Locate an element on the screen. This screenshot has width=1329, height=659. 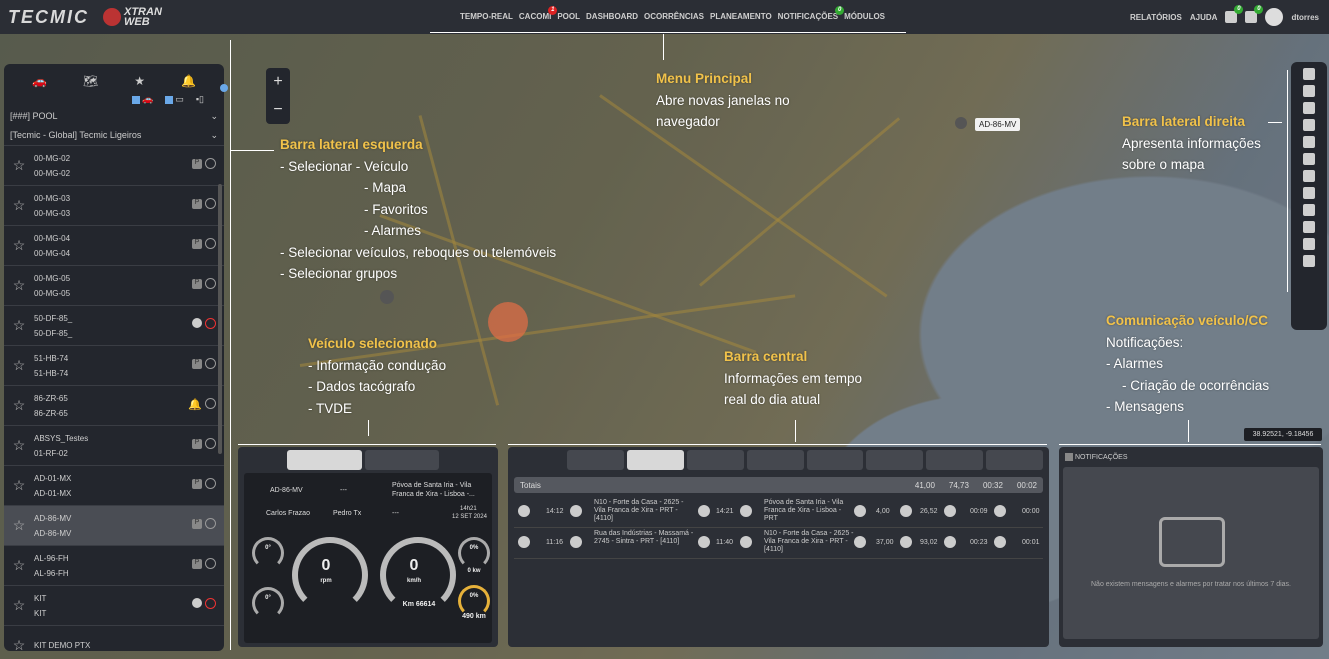
user-menu: dtorres is located at coordinates (1305, 17).